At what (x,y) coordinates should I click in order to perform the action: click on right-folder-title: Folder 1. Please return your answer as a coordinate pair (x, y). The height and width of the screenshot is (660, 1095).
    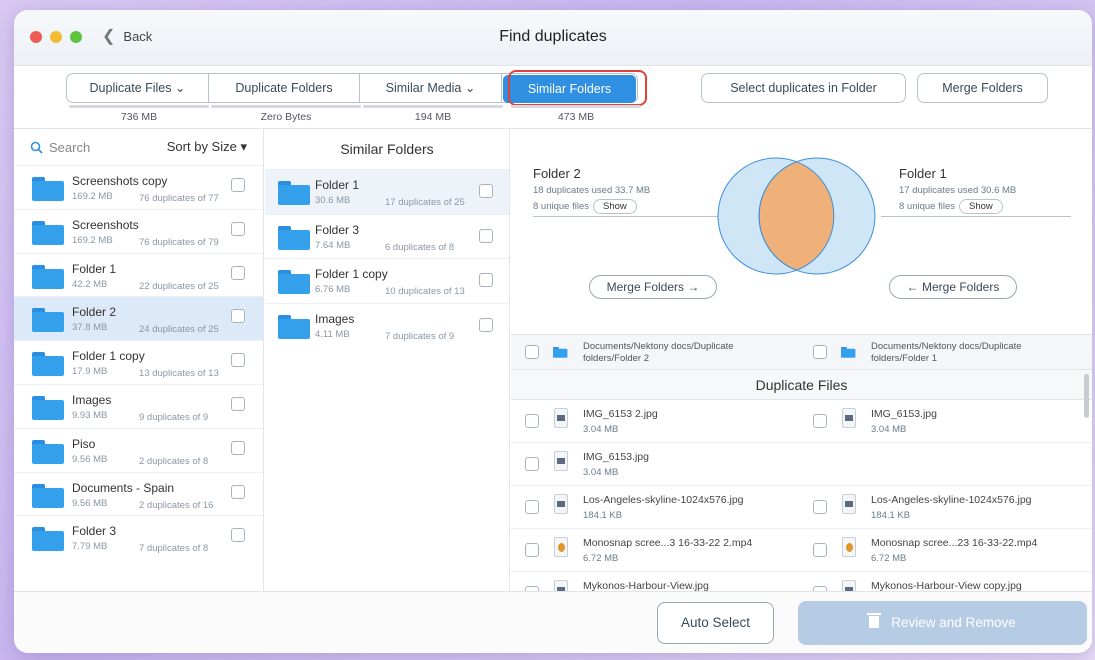
    Looking at the image, I should click on (923, 173).